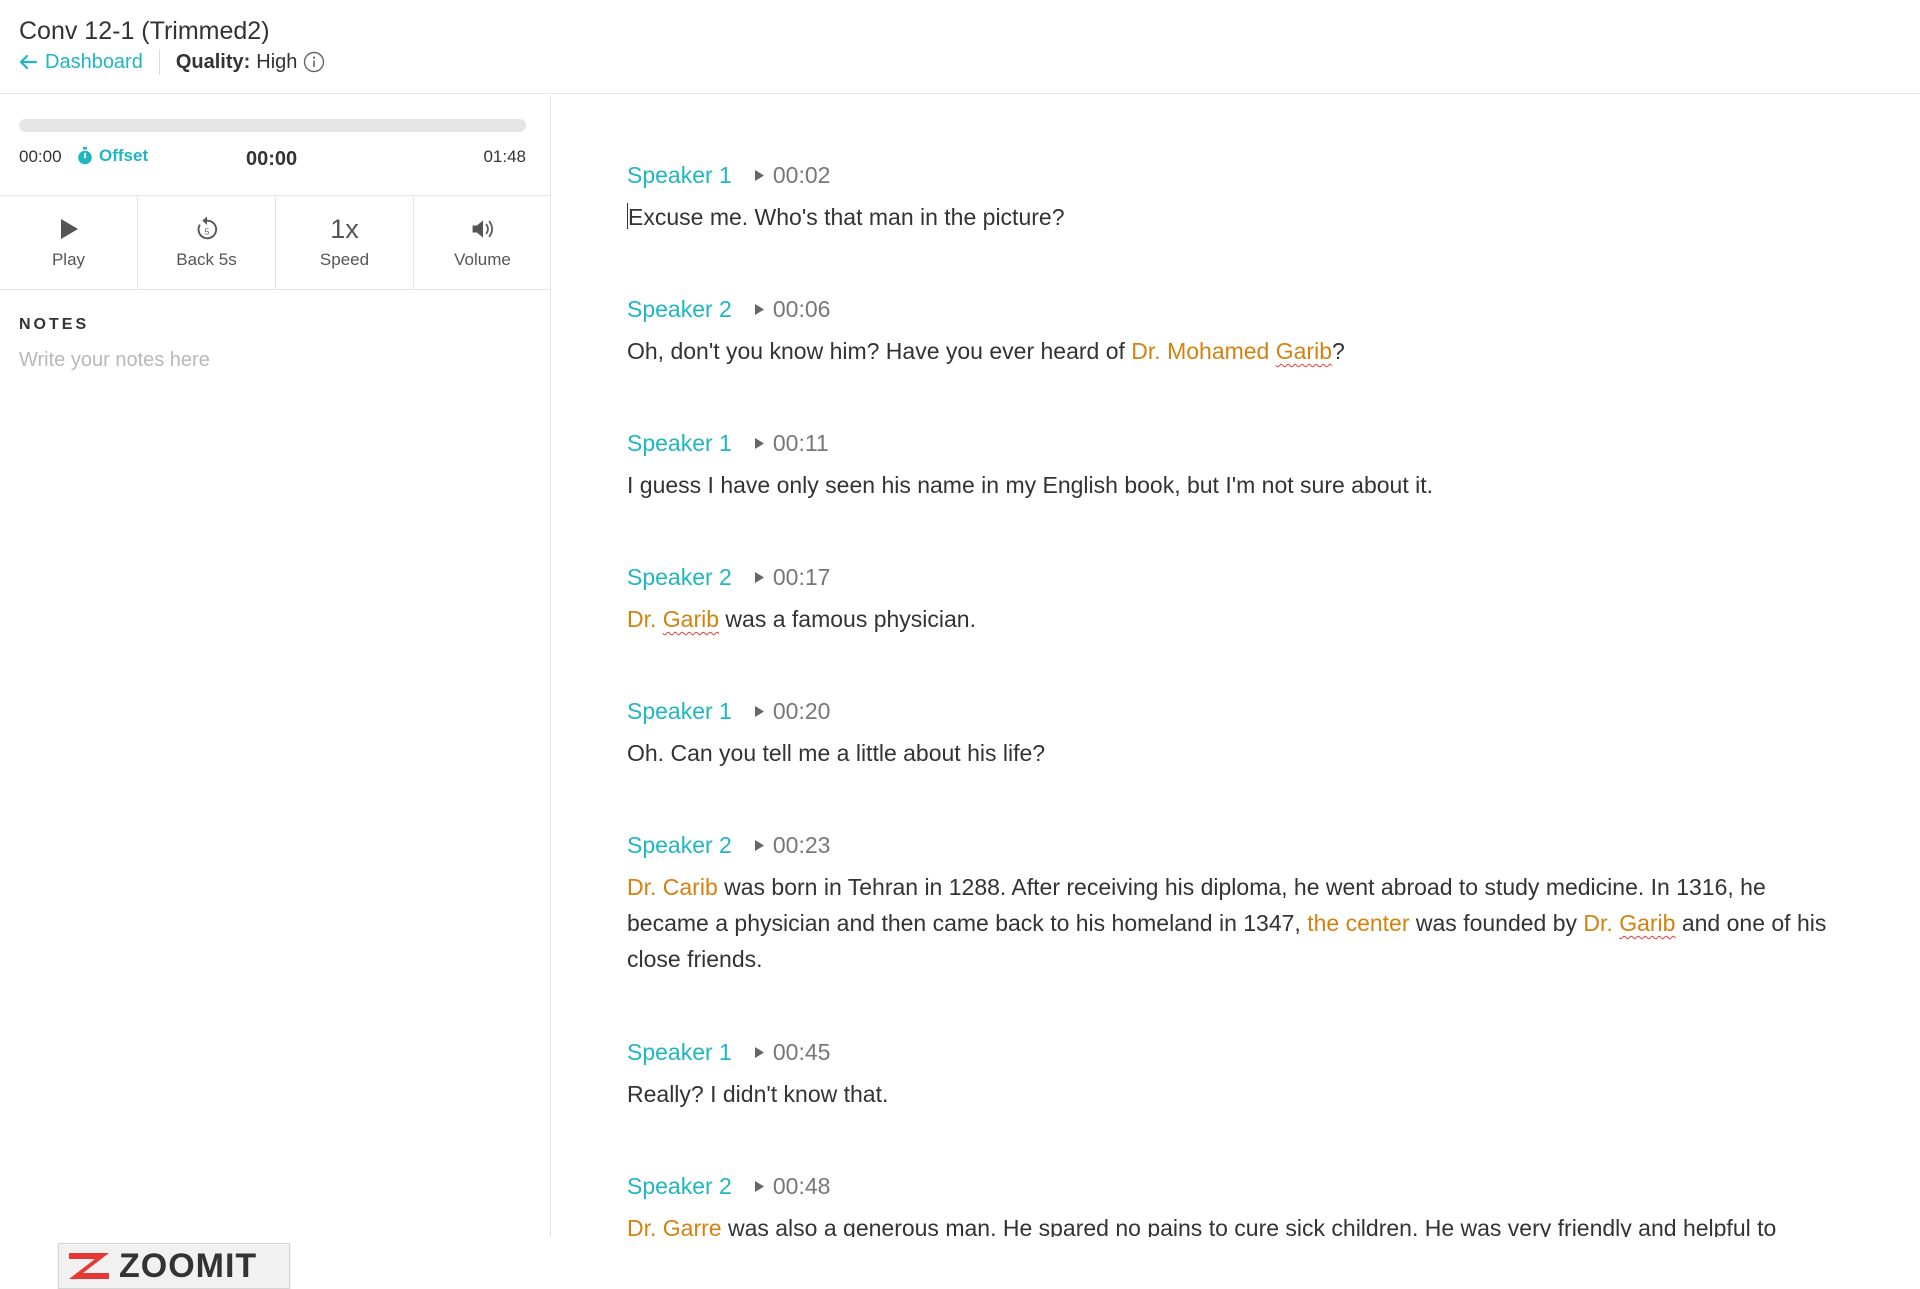  Describe the element at coordinates (213, 61) in the screenshot. I see `quality-label: Quality:` at that location.